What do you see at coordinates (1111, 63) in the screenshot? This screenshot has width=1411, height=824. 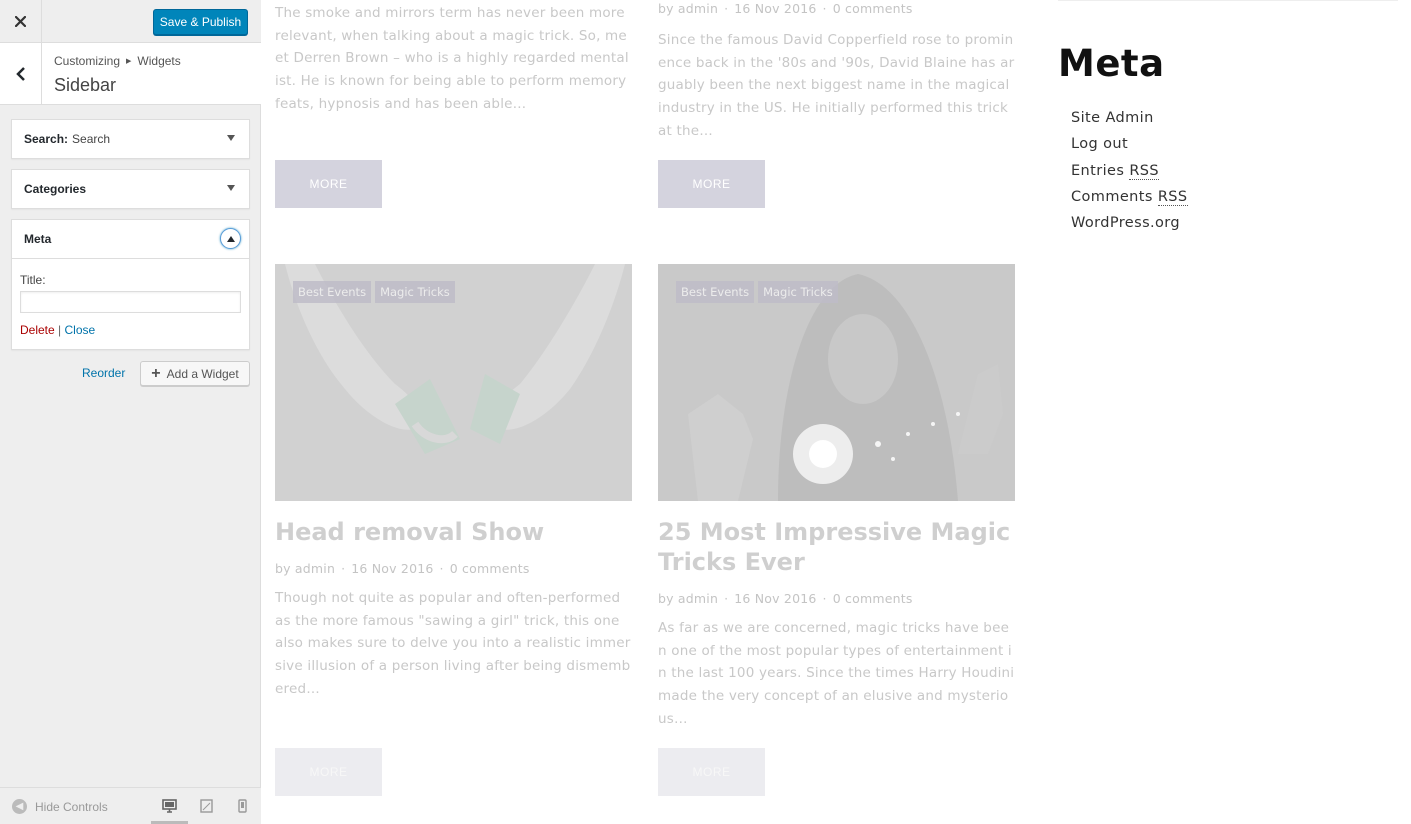 I see `meta-widget-heading: Meta` at bounding box center [1111, 63].